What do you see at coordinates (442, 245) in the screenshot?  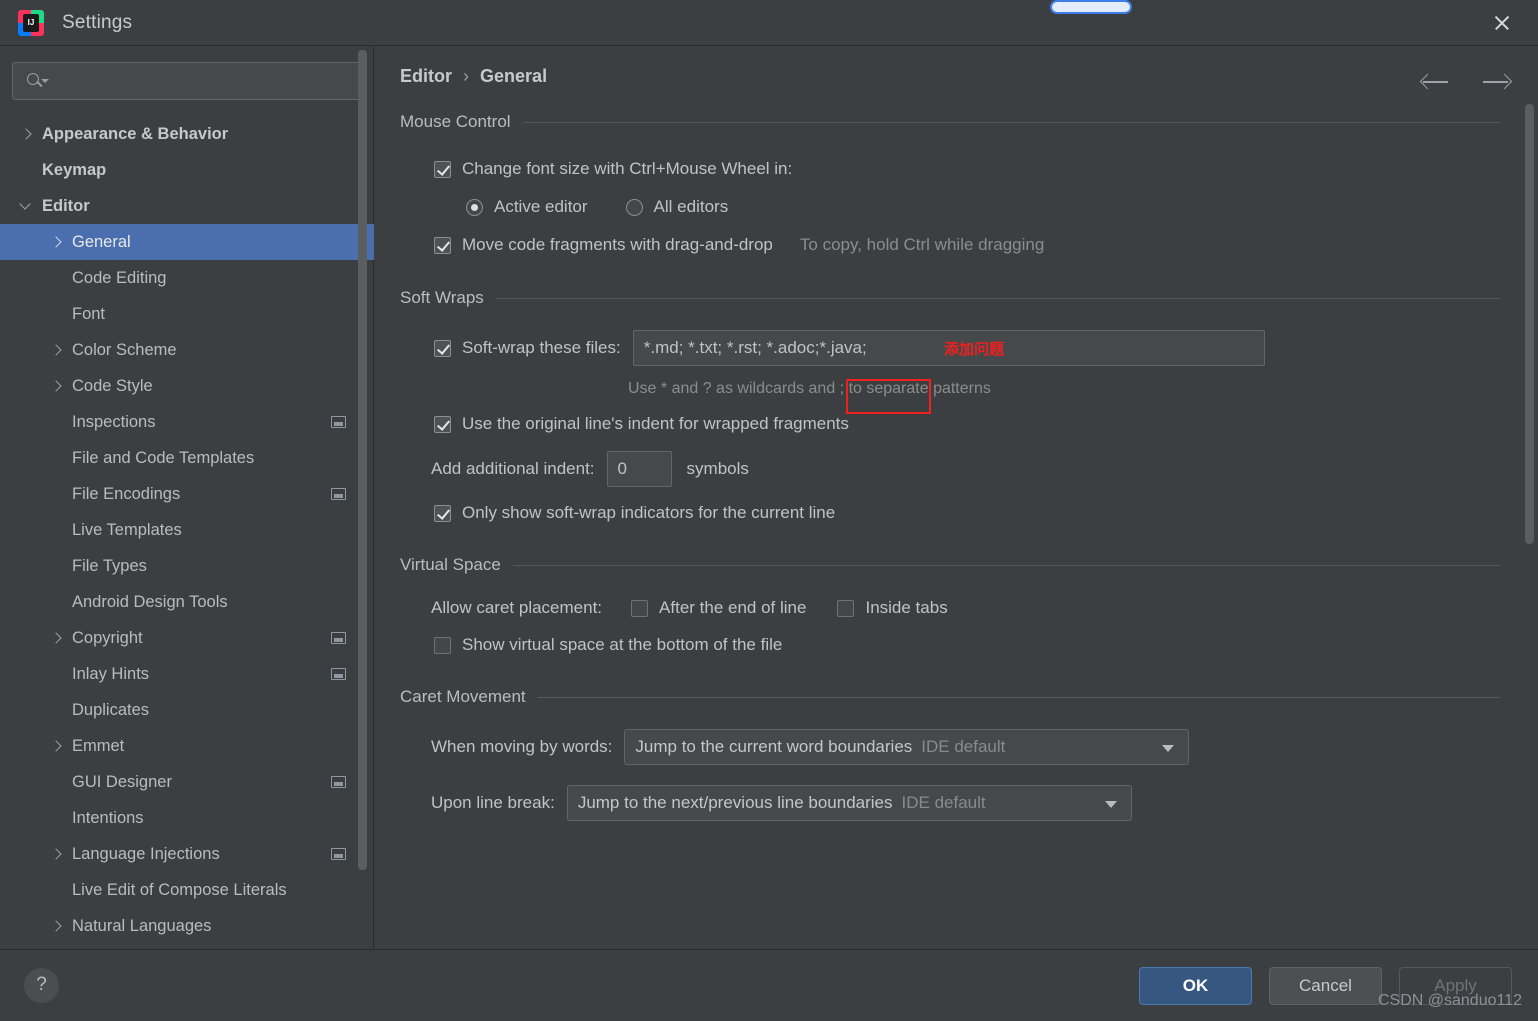 I see `move-fragments-checkbox` at bounding box center [442, 245].